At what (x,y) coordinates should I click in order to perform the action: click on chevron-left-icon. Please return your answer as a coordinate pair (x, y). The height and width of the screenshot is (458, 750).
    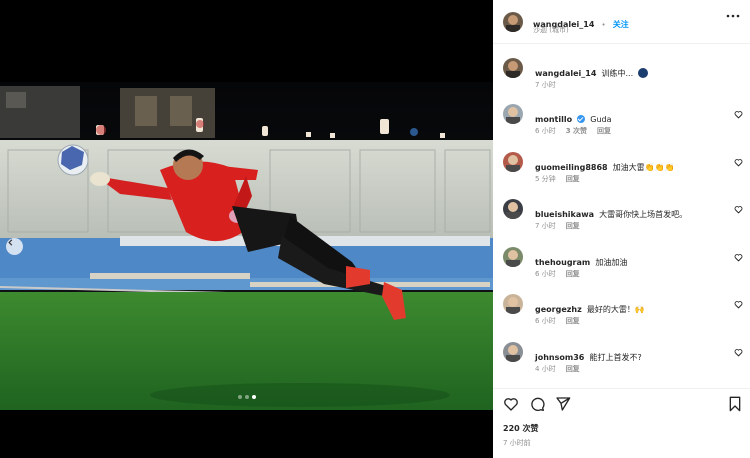
    Looking at the image, I should click on (10, 242).